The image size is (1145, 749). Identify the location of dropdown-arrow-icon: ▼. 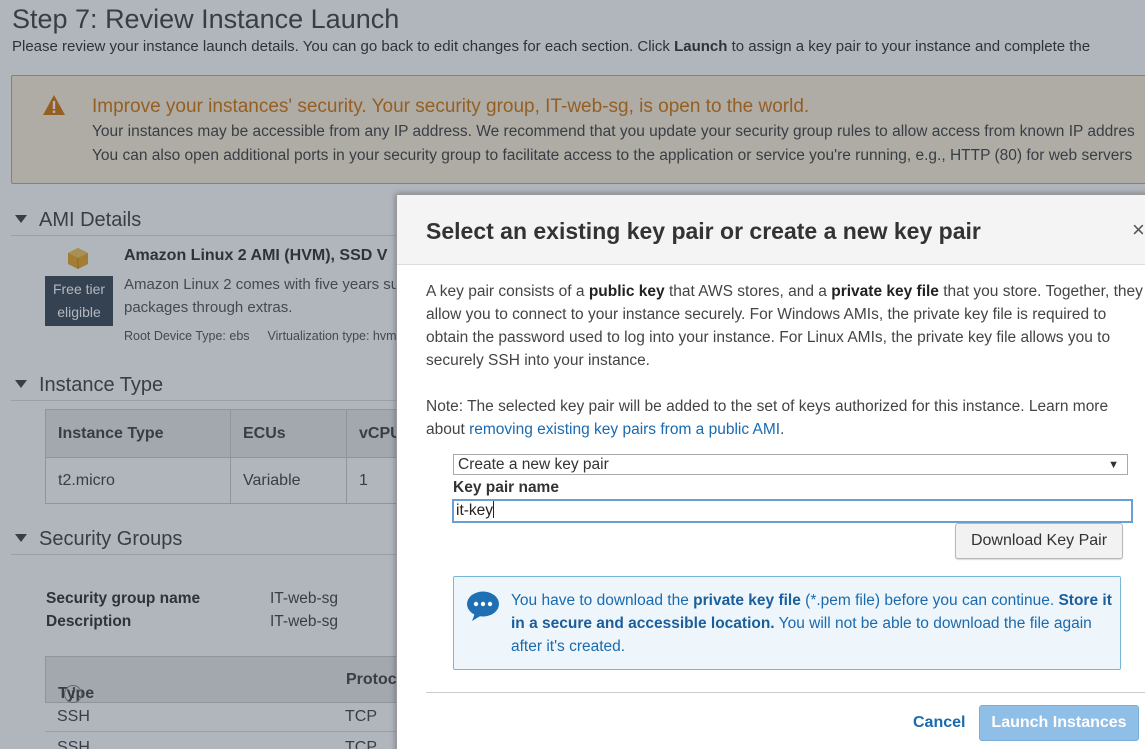
(1113, 465).